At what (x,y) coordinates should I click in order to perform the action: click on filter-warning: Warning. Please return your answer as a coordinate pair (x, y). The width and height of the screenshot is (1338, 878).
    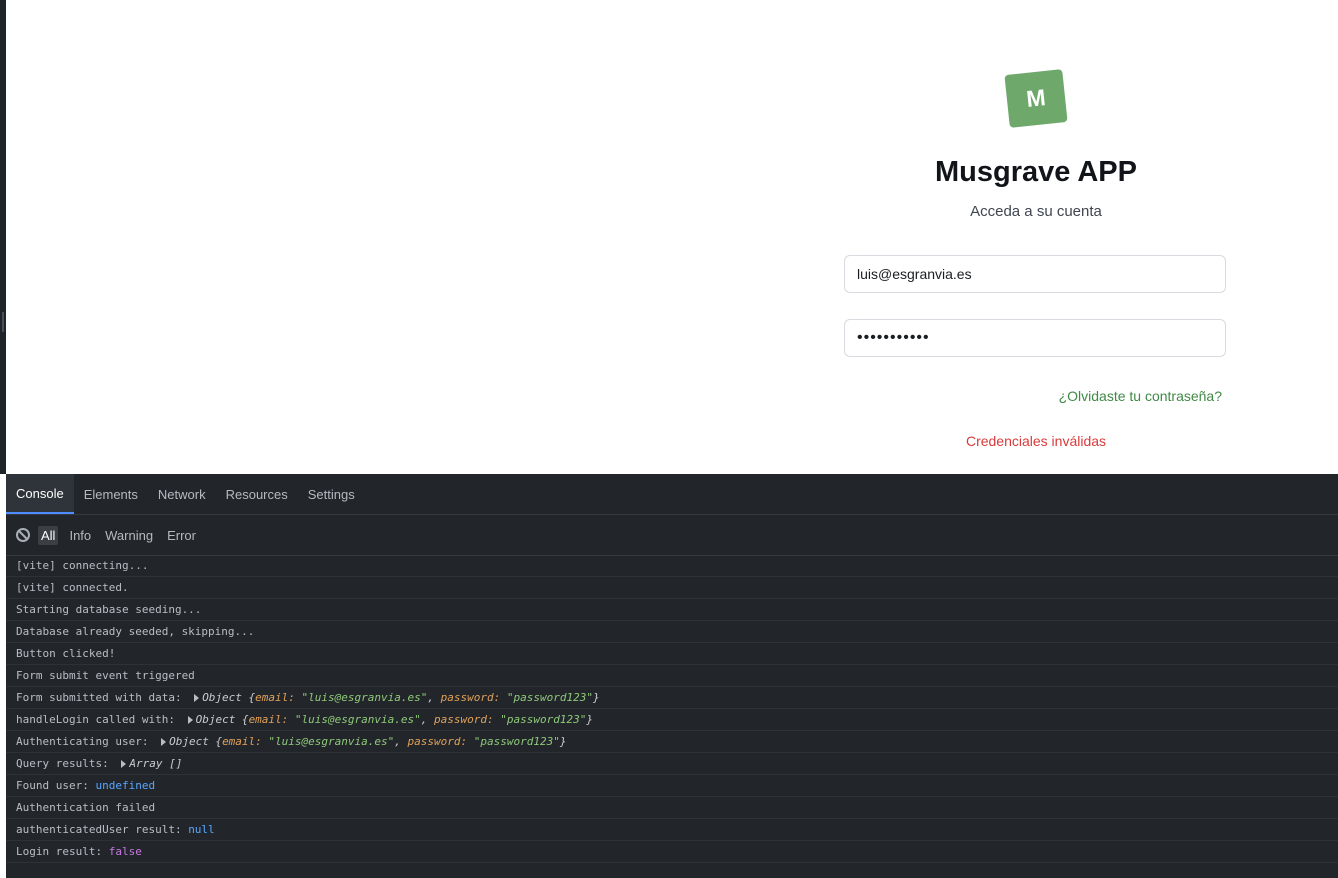
    Looking at the image, I should click on (129, 535).